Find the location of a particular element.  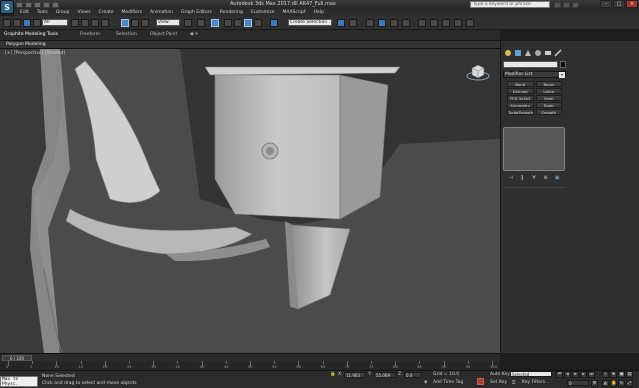

ffd-button: FFD 3x3x3 is located at coordinates (520, 98).